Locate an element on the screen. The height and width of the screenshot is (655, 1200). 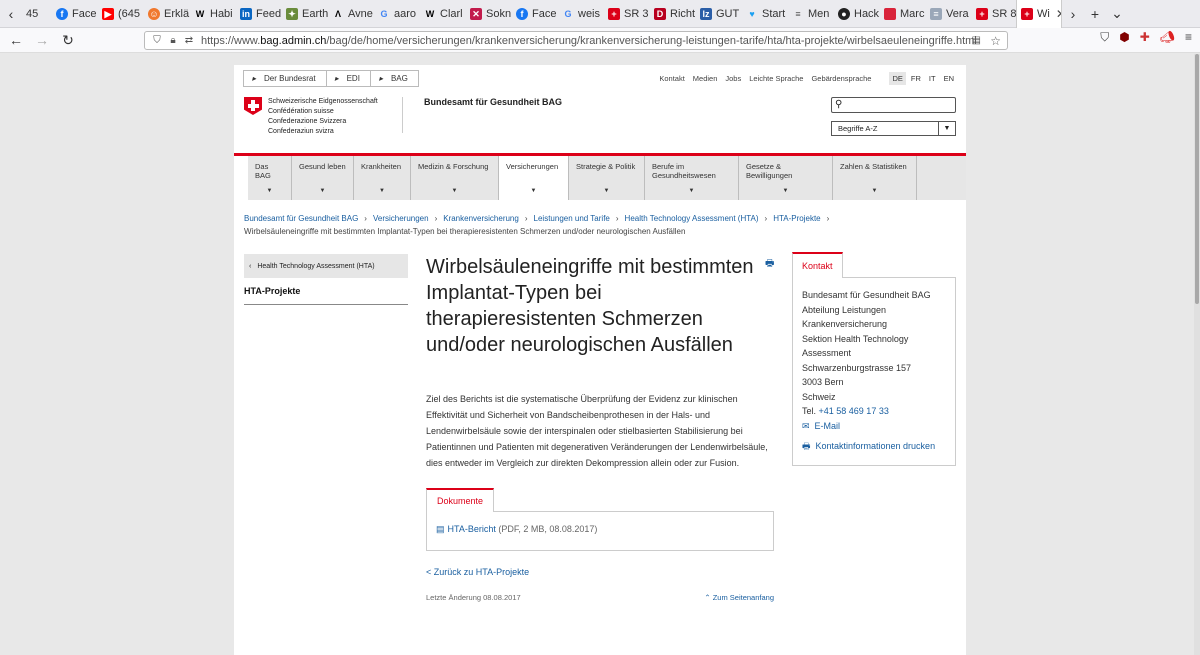
nav-gesund-leben: Gesund leben ▼ is located at coordinates (323, 178).